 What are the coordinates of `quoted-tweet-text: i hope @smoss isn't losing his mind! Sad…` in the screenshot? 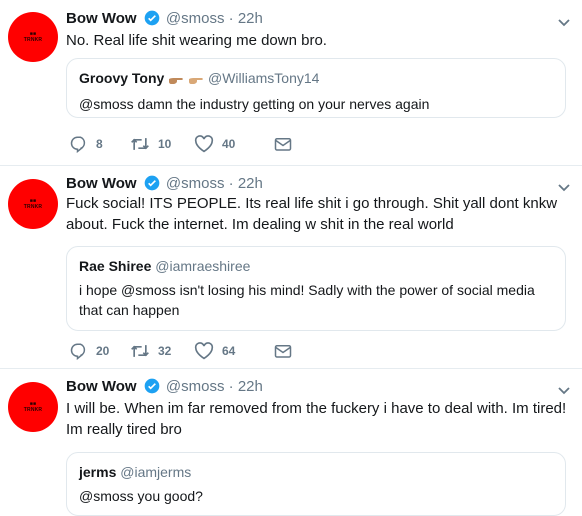 It's located at (307, 300).